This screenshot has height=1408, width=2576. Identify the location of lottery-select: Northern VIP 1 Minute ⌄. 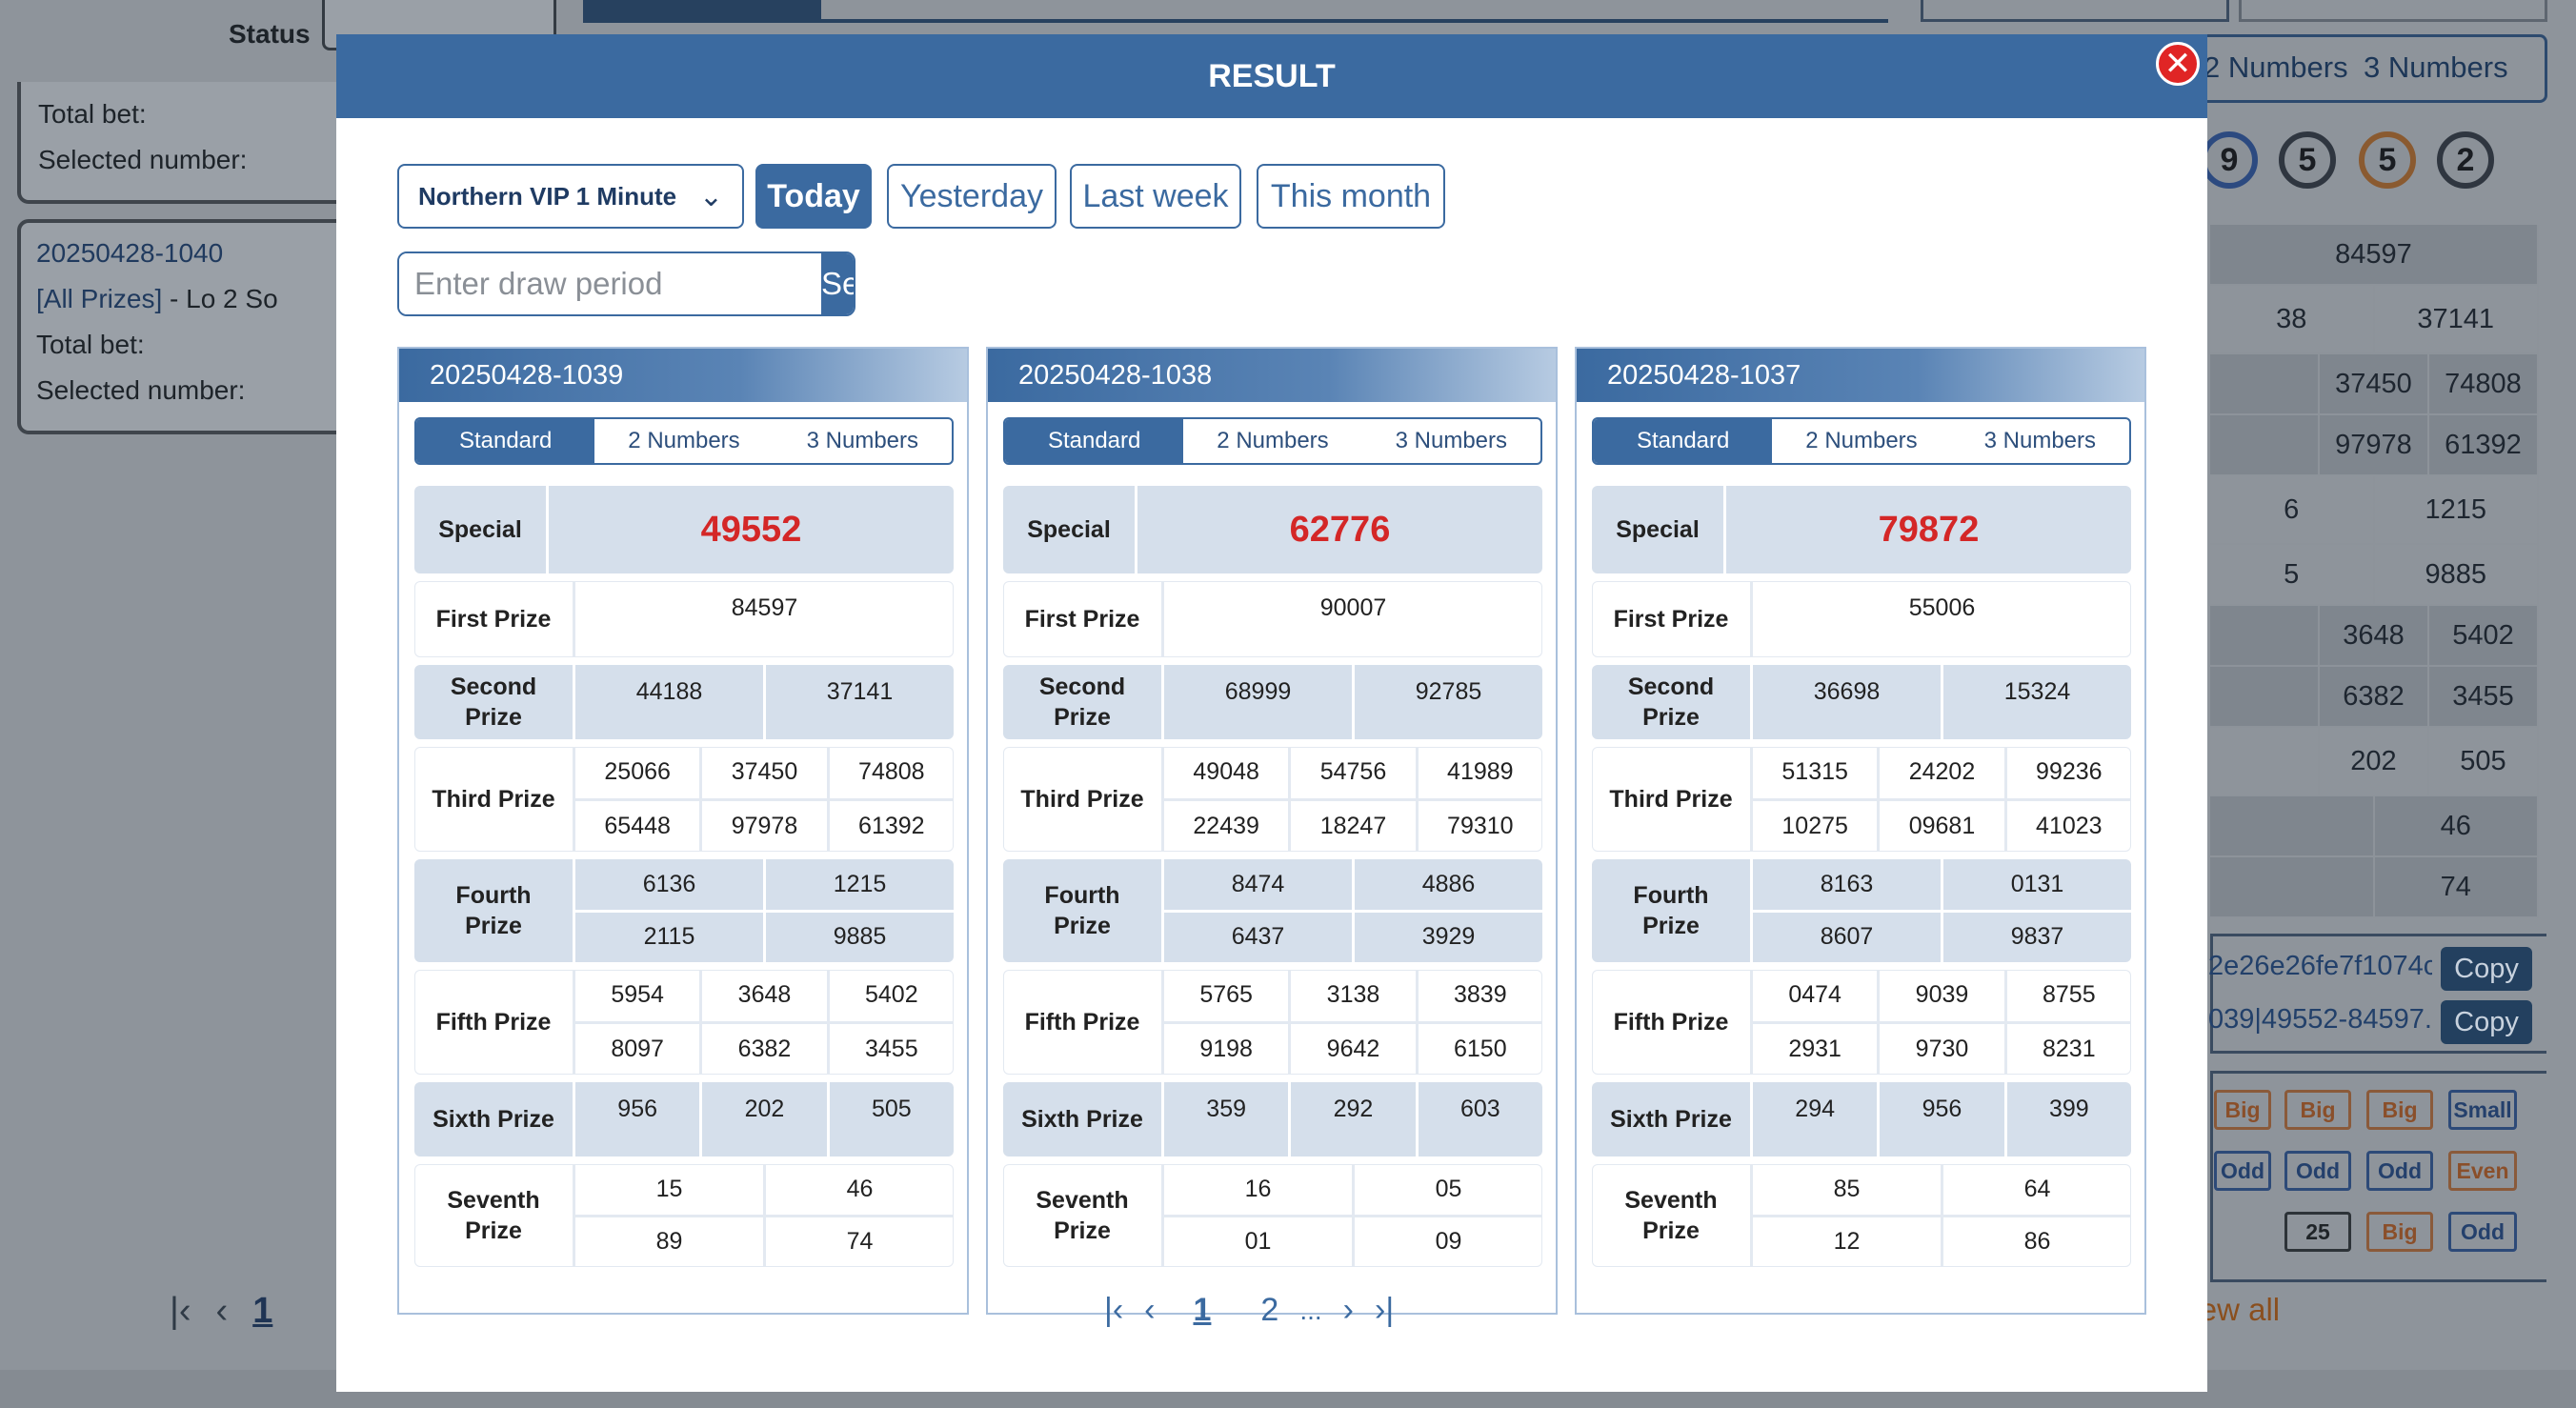
(571, 197).